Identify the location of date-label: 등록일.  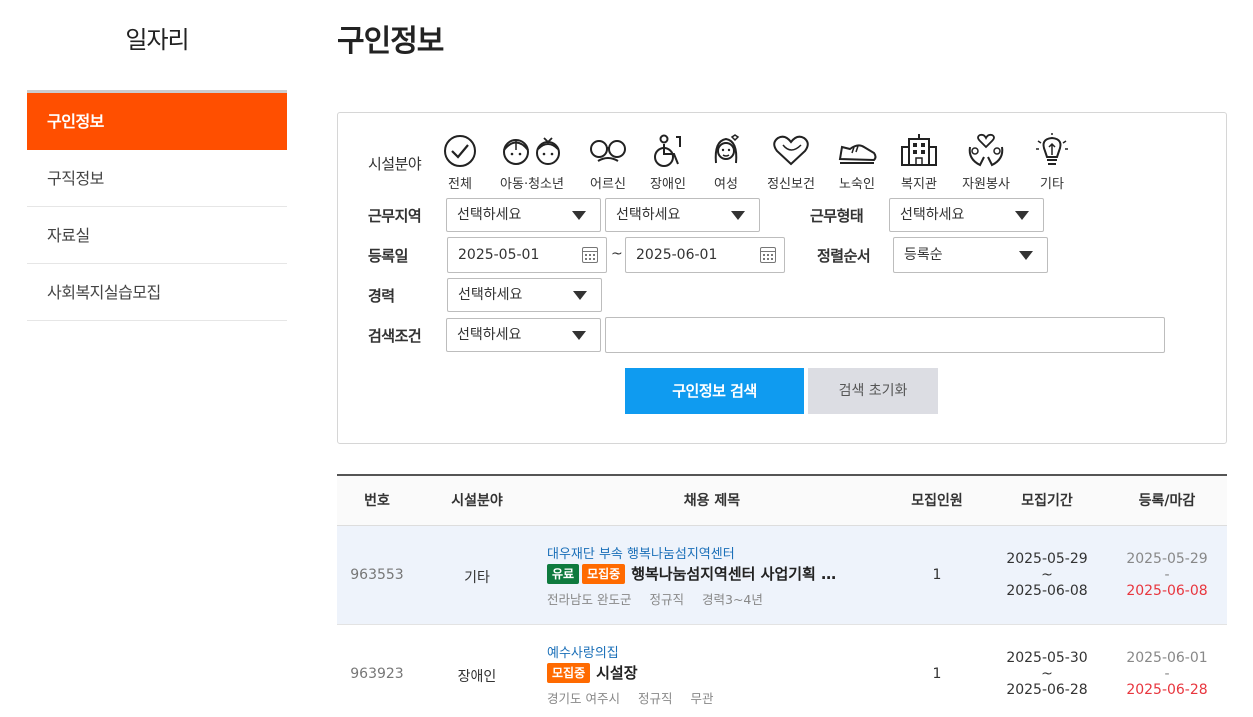
(388, 256).